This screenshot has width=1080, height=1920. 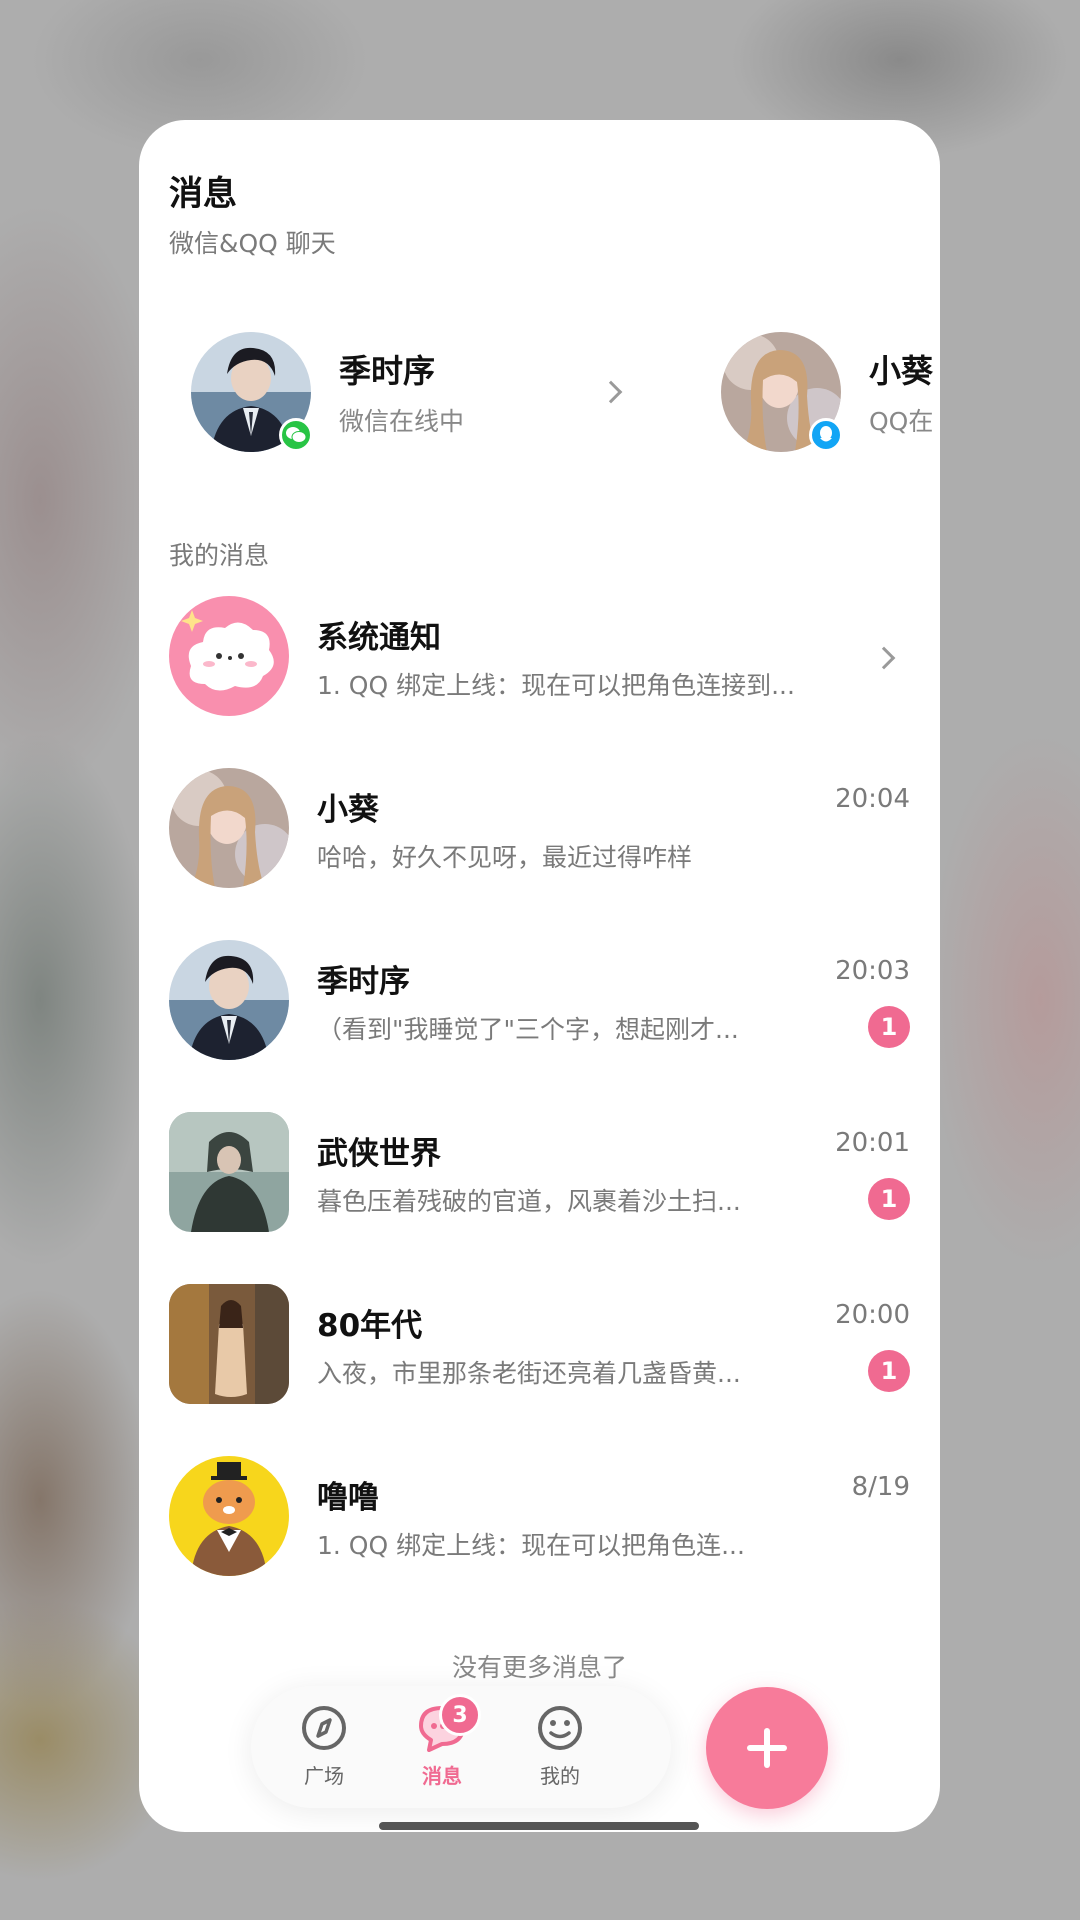 What do you see at coordinates (229, 656) in the screenshot?
I see `cloud-mascot-avatar` at bounding box center [229, 656].